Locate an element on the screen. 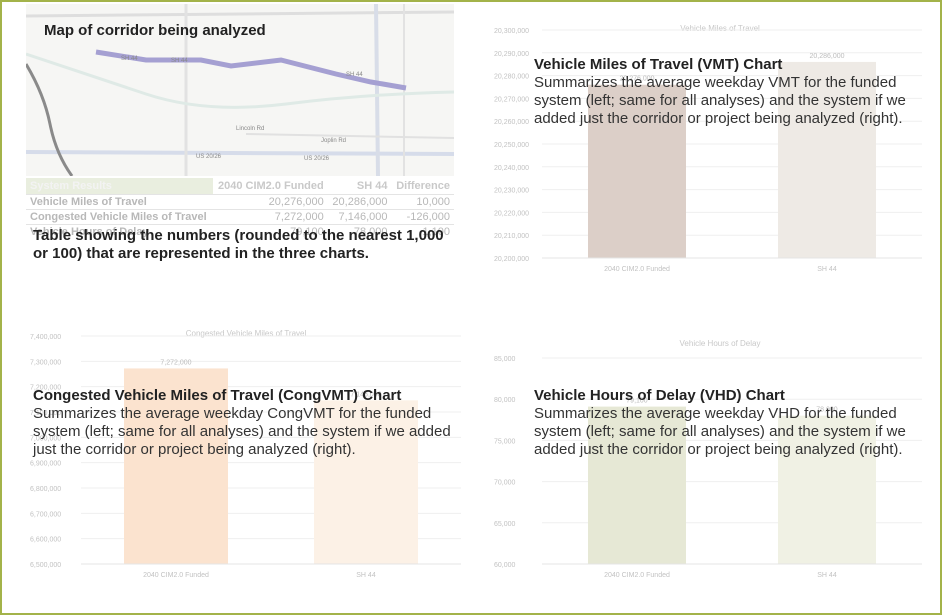 Image resolution: width=942 pixels, height=615 pixels. y-tick-label: 20,220,000 is located at coordinates (511, 213).